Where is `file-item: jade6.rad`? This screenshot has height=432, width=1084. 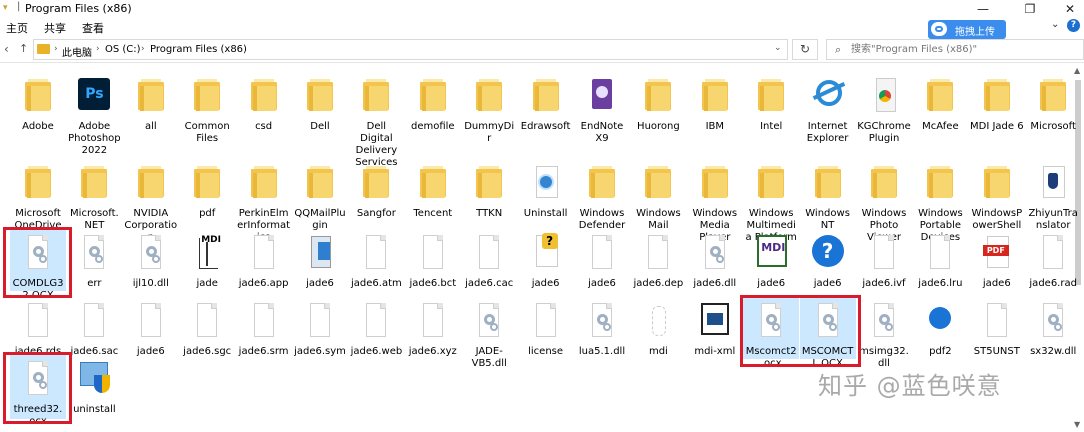
file-item: jade6.rad is located at coordinates (1053, 258).